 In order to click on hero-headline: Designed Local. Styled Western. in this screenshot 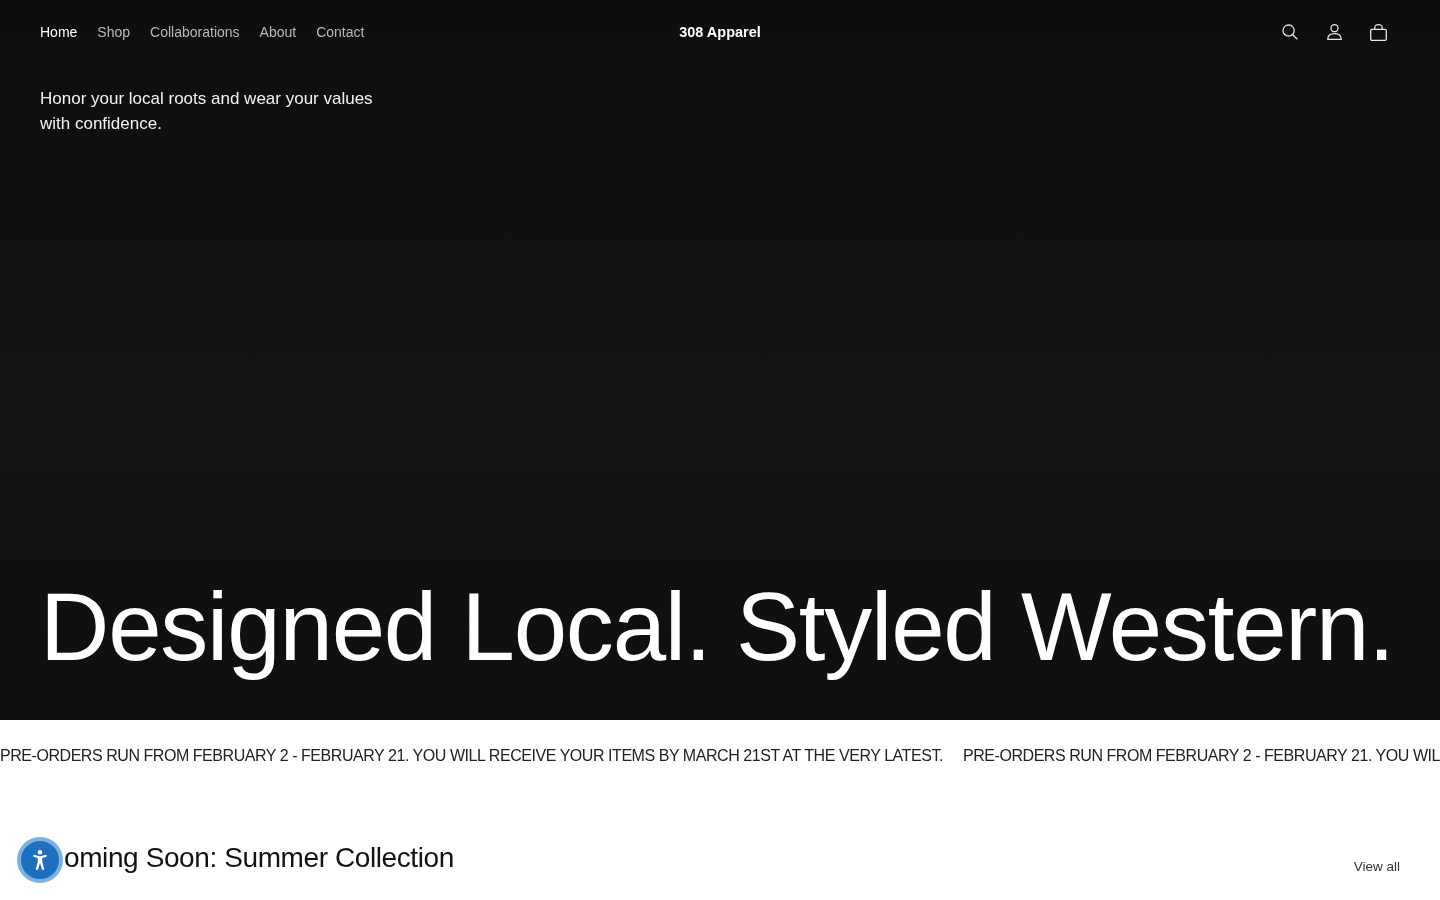, I will do `click(717, 627)`.